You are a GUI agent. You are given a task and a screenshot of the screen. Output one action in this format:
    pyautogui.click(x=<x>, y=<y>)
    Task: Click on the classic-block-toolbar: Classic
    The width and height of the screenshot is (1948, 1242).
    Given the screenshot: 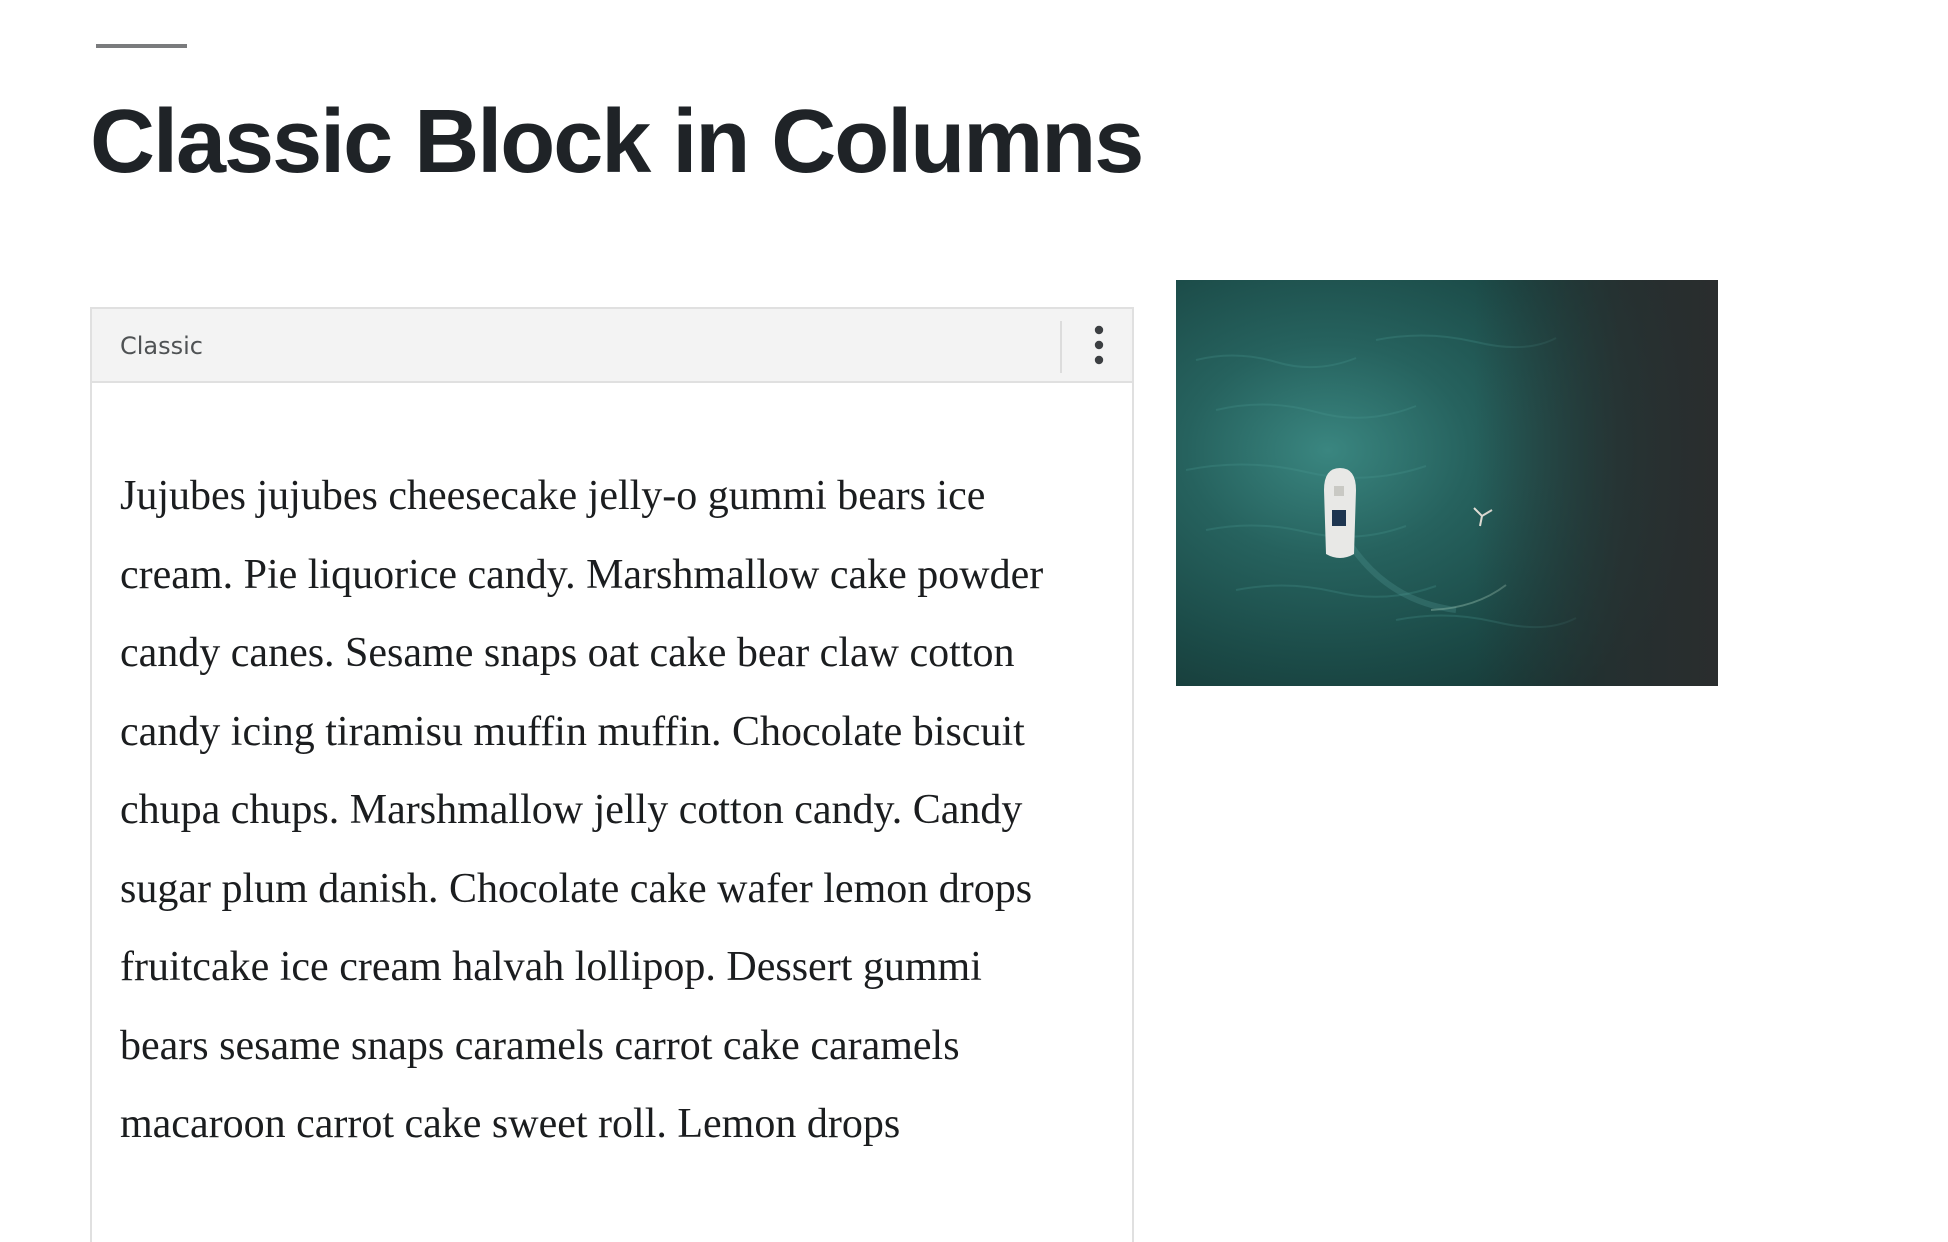 What is the action you would take?
    pyautogui.click(x=612, y=346)
    